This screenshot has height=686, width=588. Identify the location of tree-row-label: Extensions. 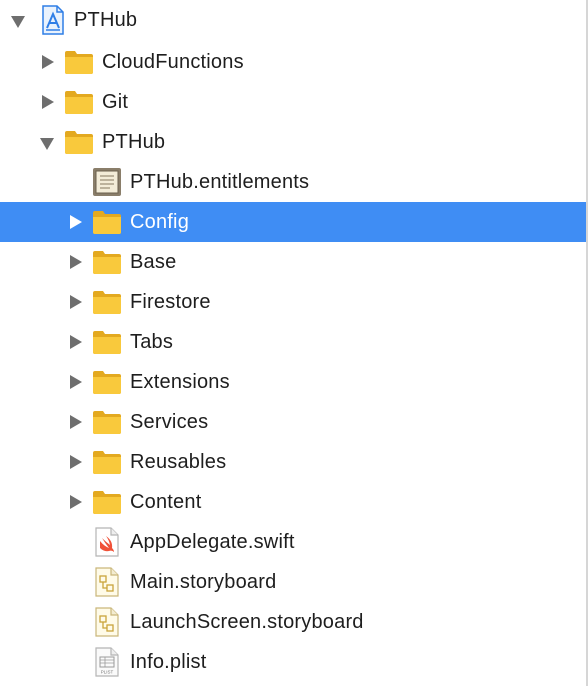
(180, 382).